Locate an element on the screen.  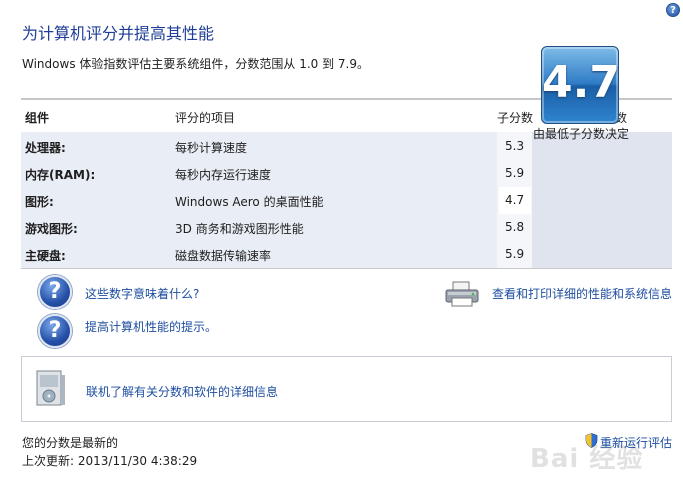
base-score-badge: 4.7 is located at coordinates (580, 85).